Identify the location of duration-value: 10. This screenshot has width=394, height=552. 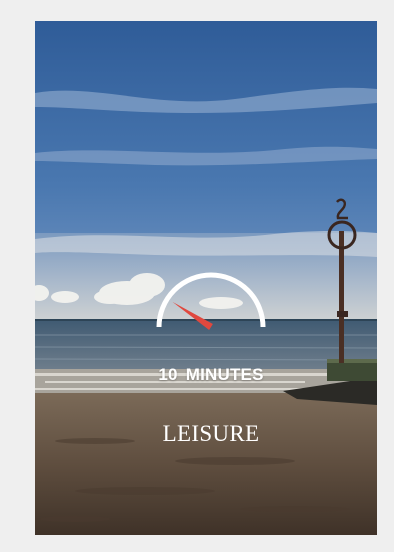
(168, 374).